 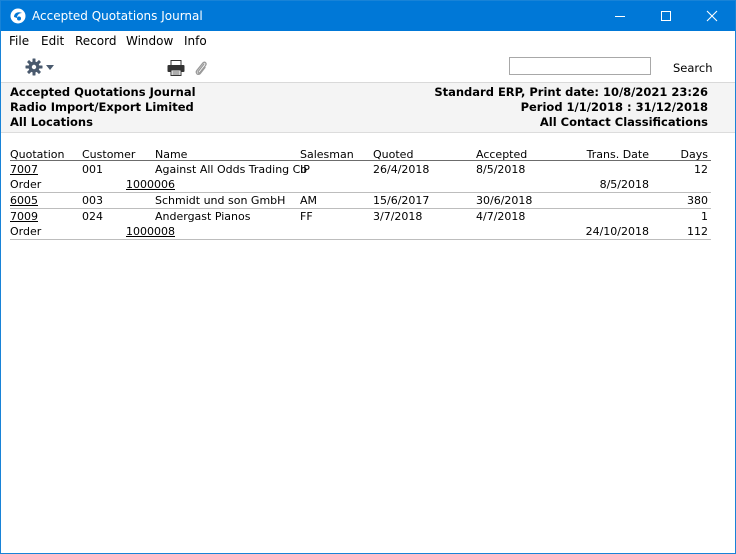 I want to click on minimize-icon, so click(x=620, y=16).